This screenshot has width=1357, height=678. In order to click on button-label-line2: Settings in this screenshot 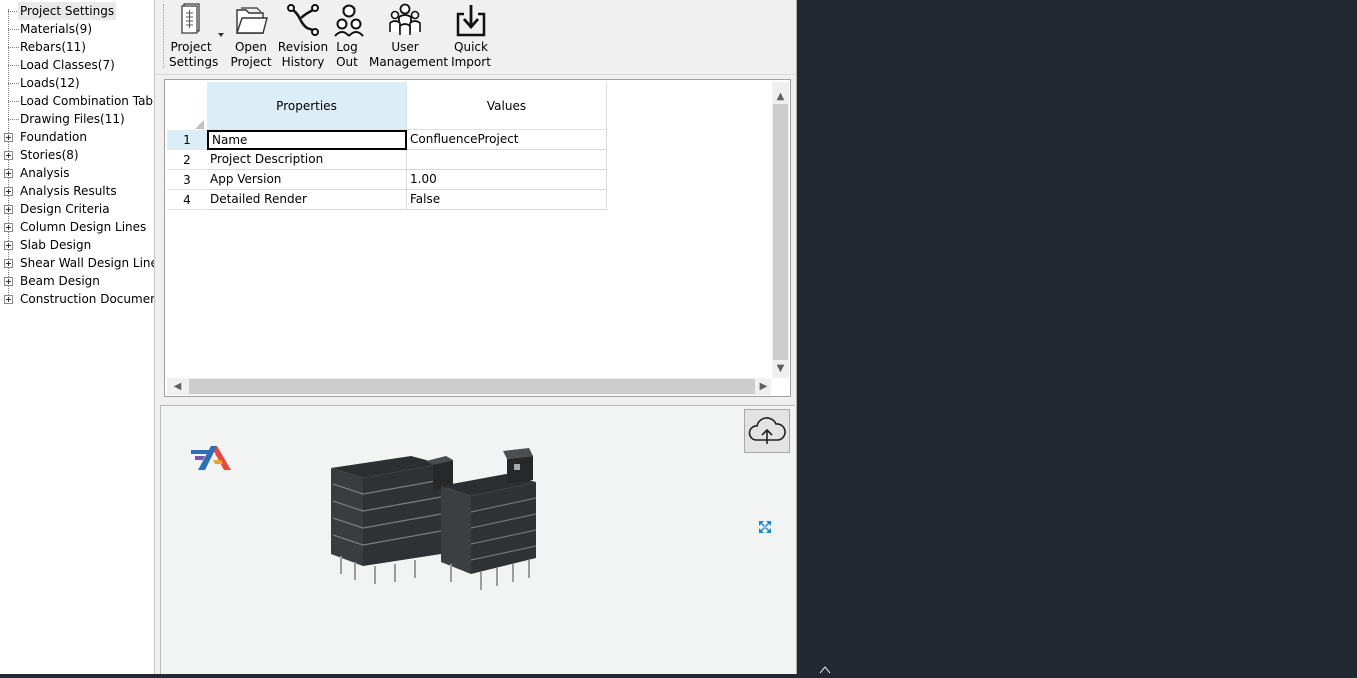, I will do `click(194, 62)`.